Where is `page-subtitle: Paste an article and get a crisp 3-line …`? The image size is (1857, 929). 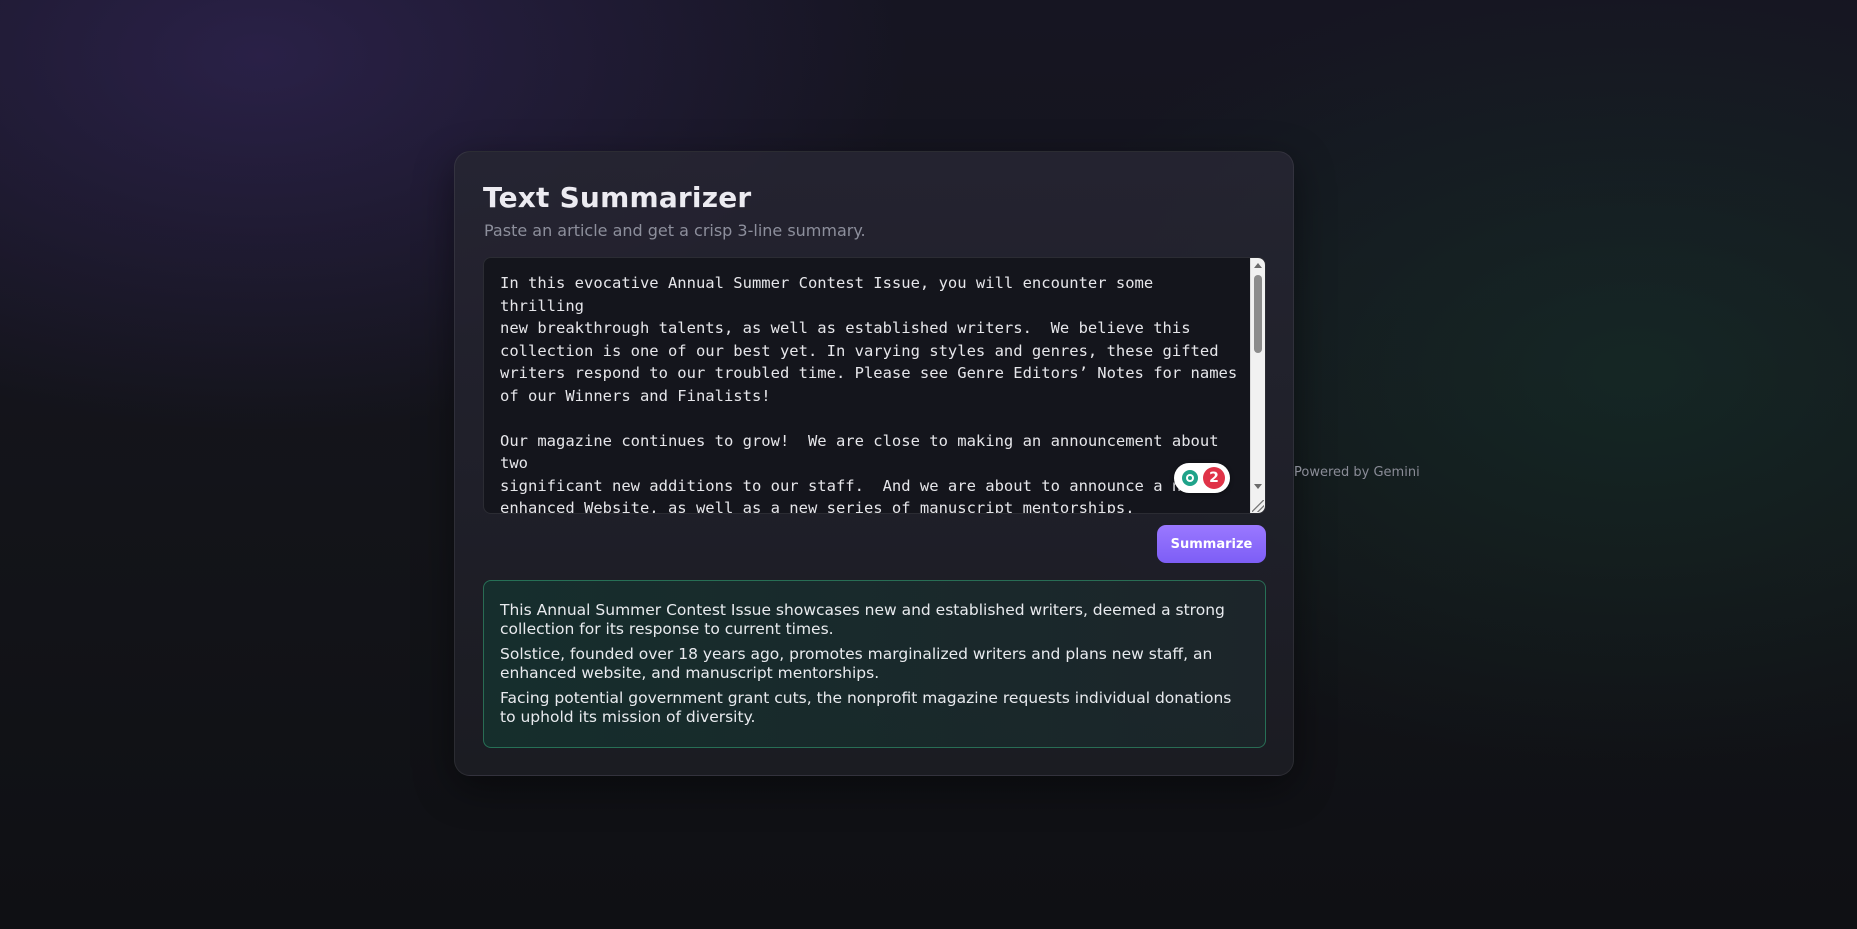
page-subtitle: Paste an article and get a crisp 3-line … is located at coordinates (675, 230).